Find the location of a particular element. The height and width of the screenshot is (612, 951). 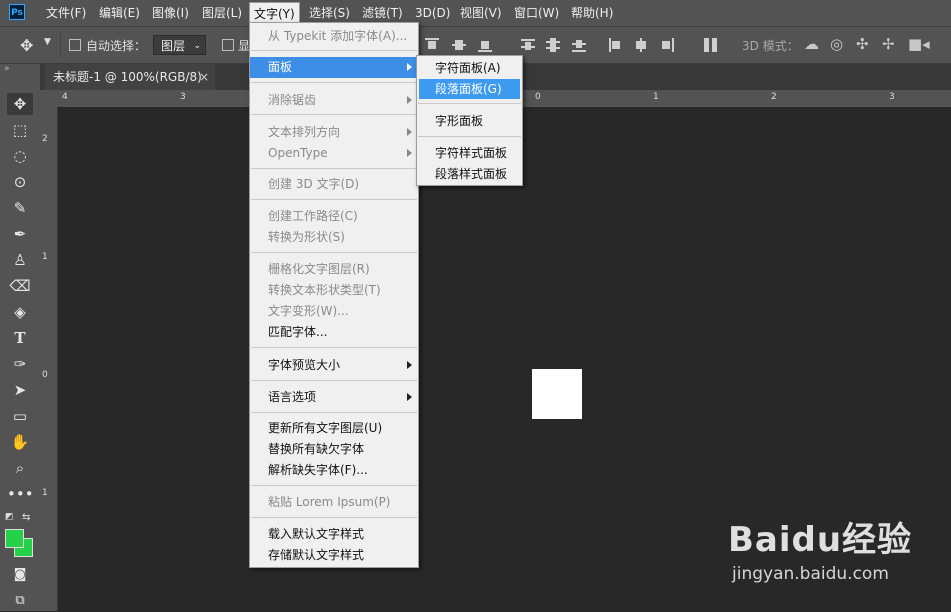

menu-item-convert-to-shape: 转换为形状(S) is located at coordinates (334, 237).